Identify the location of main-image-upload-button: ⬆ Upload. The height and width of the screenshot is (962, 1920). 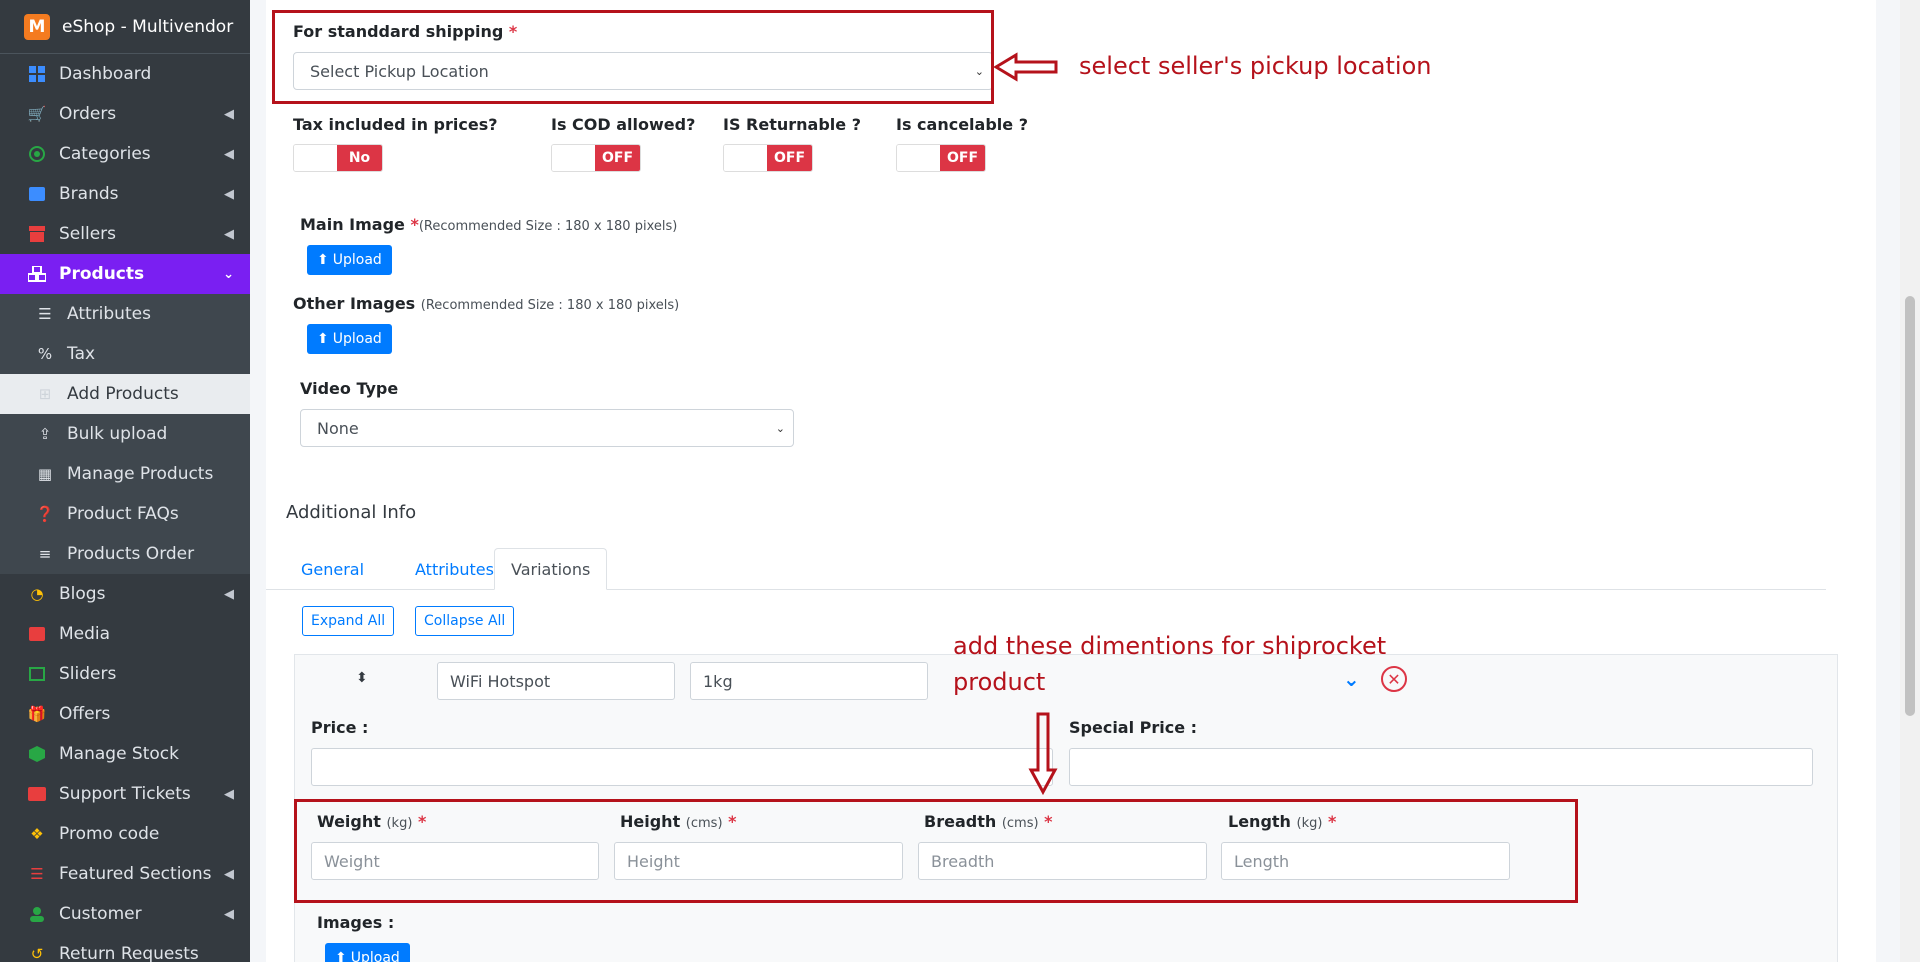
(349, 260).